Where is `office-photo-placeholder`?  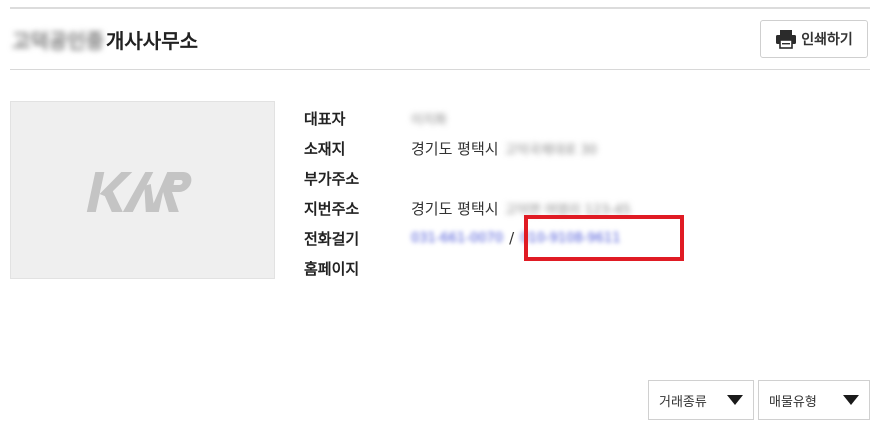 office-photo-placeholder is located at coordinates (142, 190).